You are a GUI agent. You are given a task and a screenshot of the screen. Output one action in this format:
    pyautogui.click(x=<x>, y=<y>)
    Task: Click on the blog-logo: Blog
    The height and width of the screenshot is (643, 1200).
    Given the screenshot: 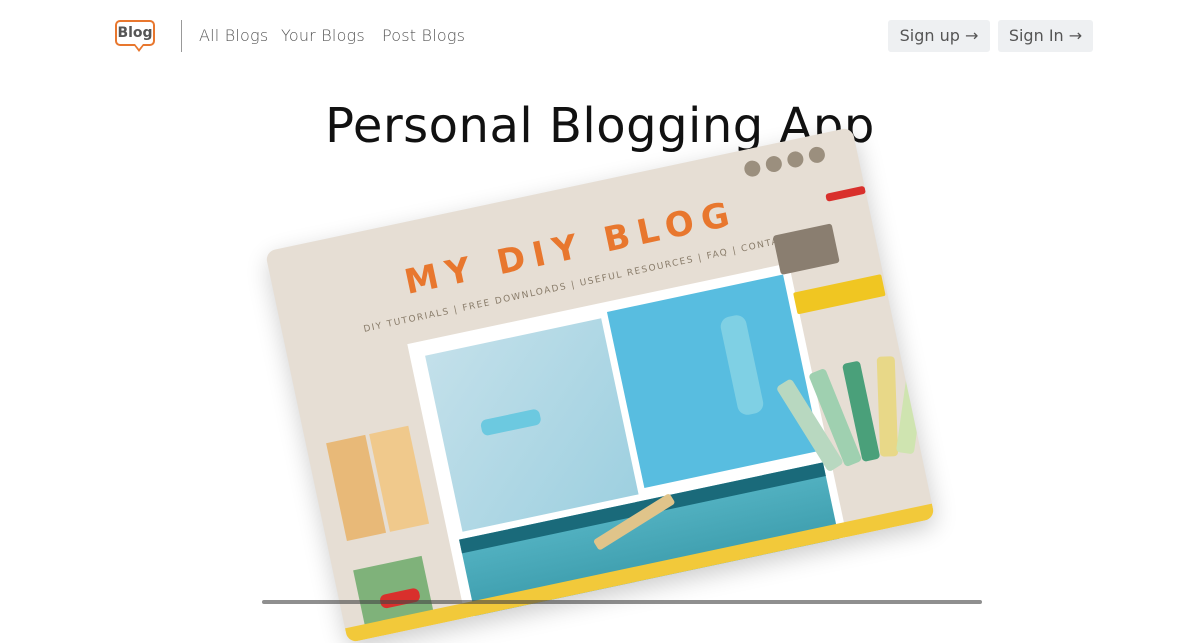 What is the action you would take?
    pyautogui.click(x=137, y=37)
    